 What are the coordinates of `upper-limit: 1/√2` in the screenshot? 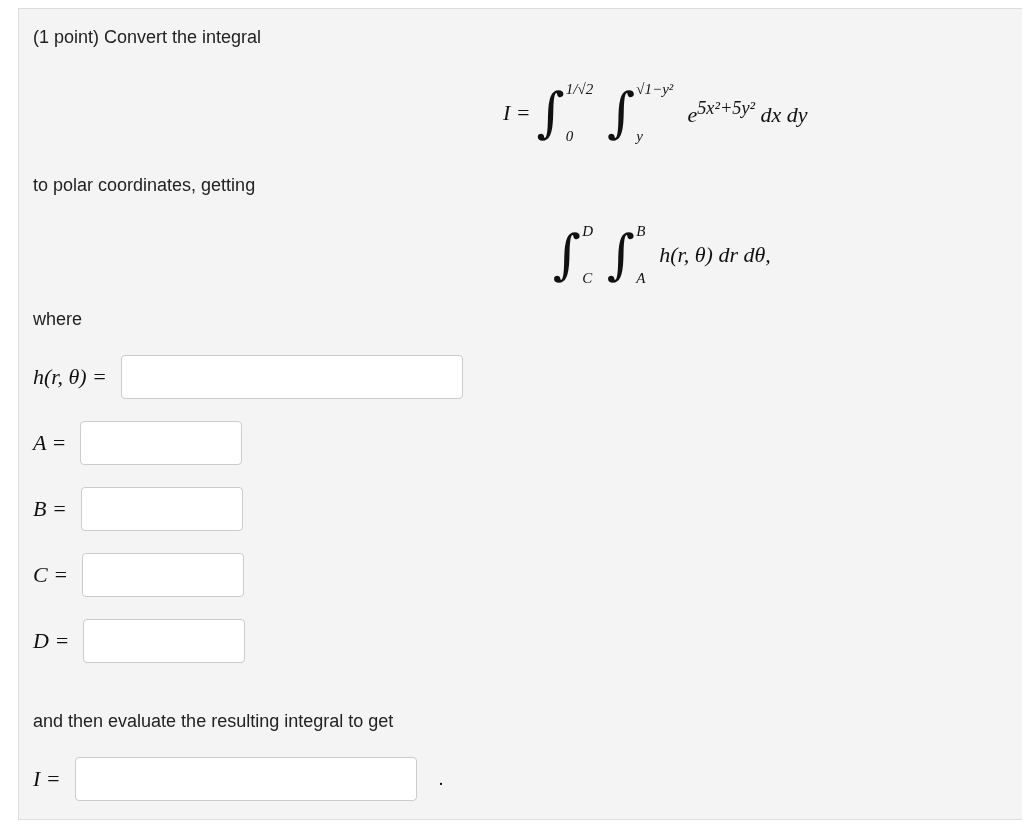 It's located at (579, 89).